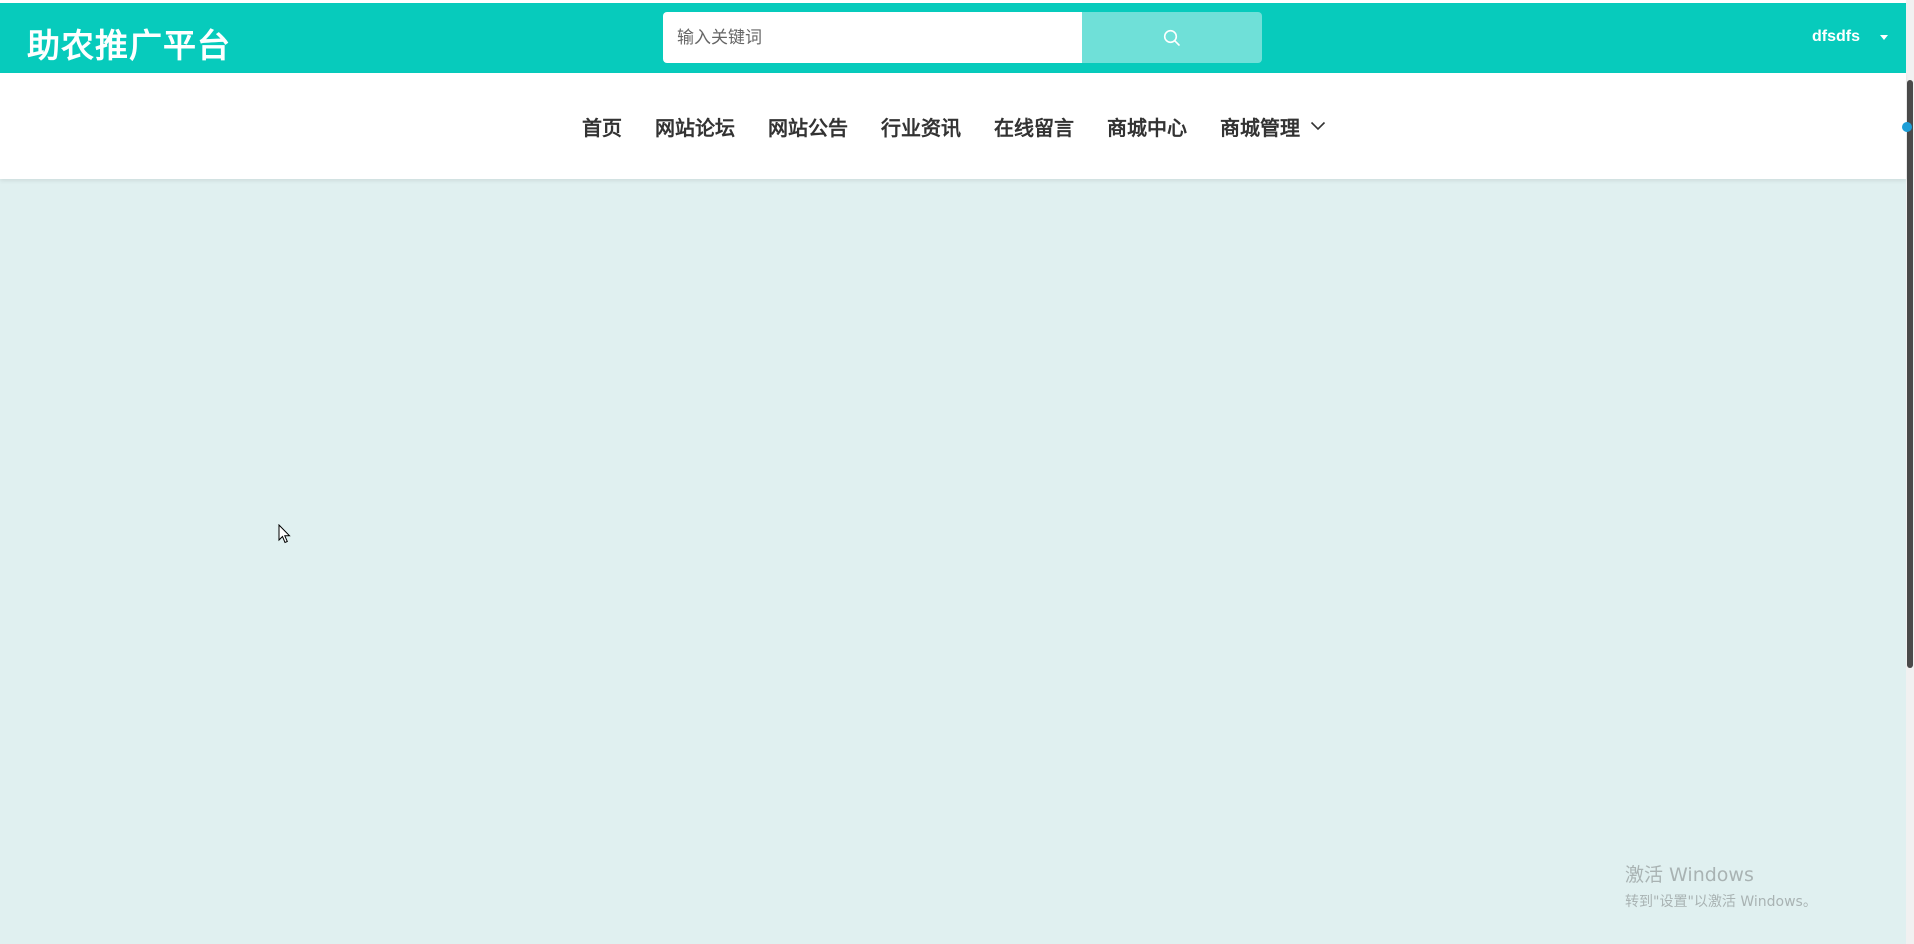 This screenshot has height=944, width=1914. I want to click on nav-item-mall-management: 商城管理, so click(1273, 126).